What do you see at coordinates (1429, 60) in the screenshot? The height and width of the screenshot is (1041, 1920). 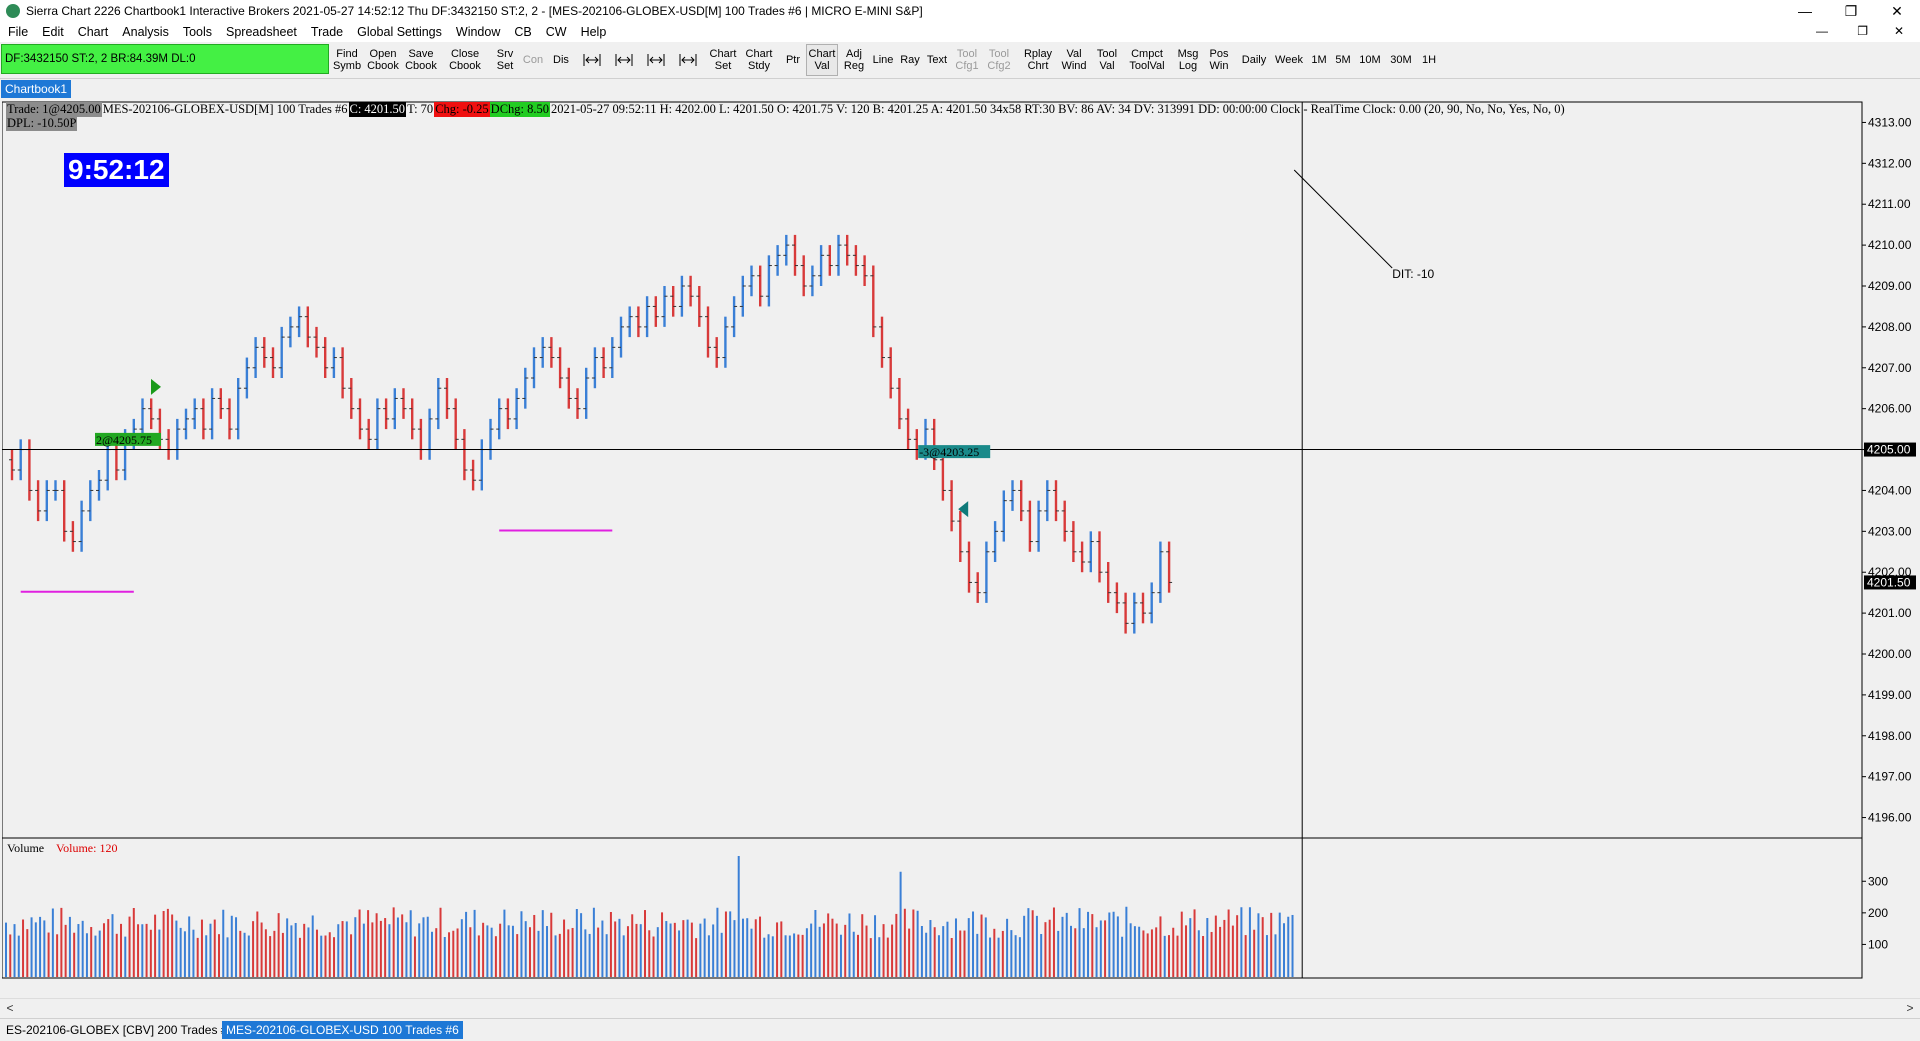 I see `toolbar-button-1h: 1H` at bounding box center [1429, 60].